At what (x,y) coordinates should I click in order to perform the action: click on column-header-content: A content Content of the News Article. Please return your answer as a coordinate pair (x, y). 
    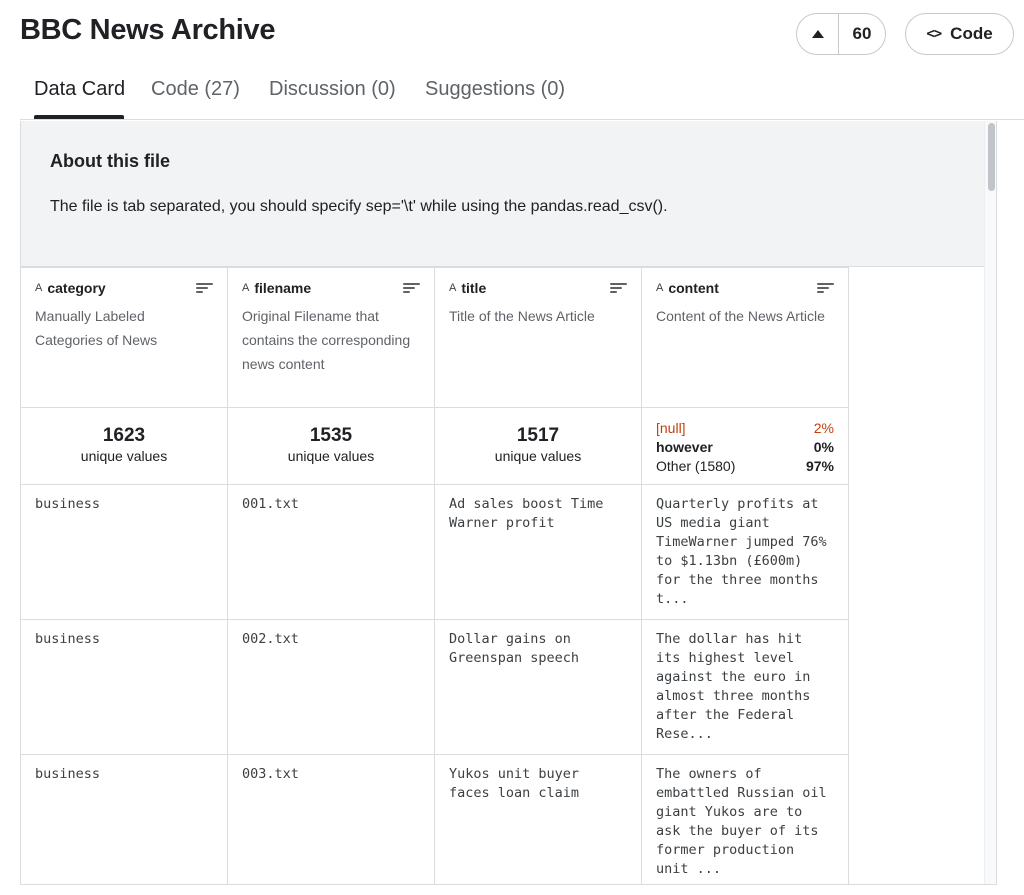
    Looking at the image, I should click on (745, 337).